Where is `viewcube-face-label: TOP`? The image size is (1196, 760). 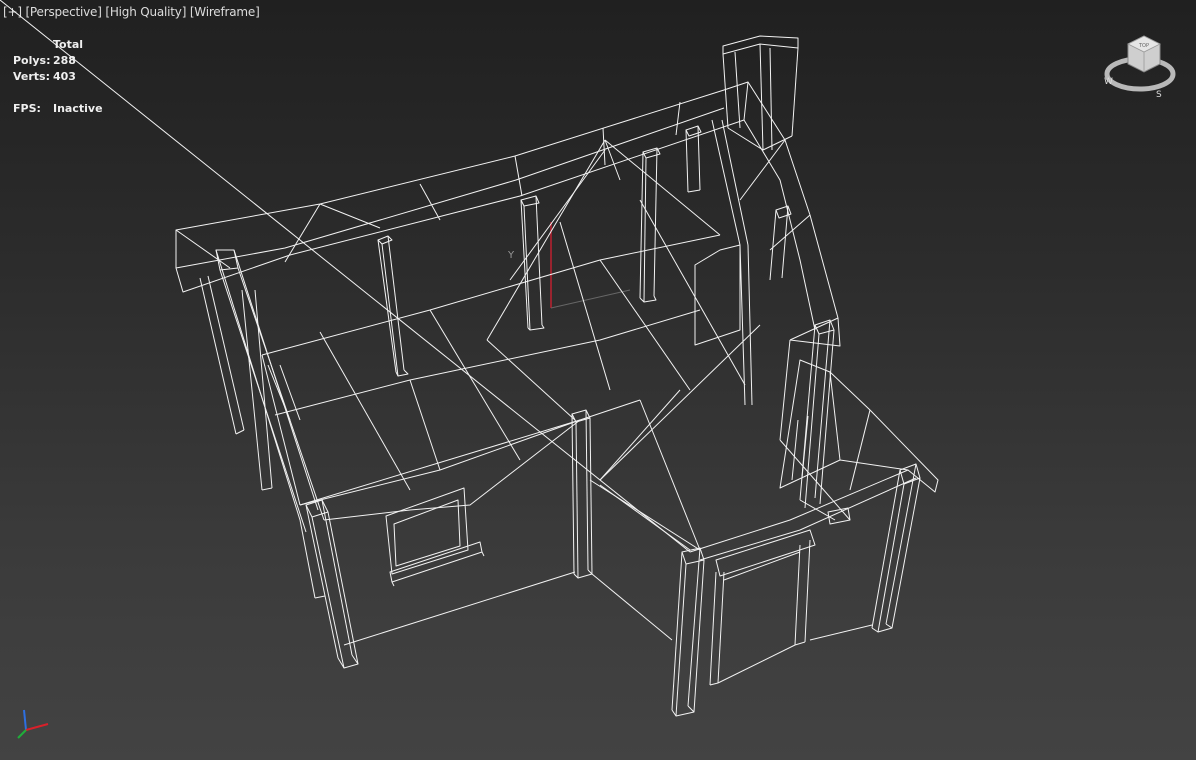
viewcube-face-label: TOP is located at coordinates (1143, 46).